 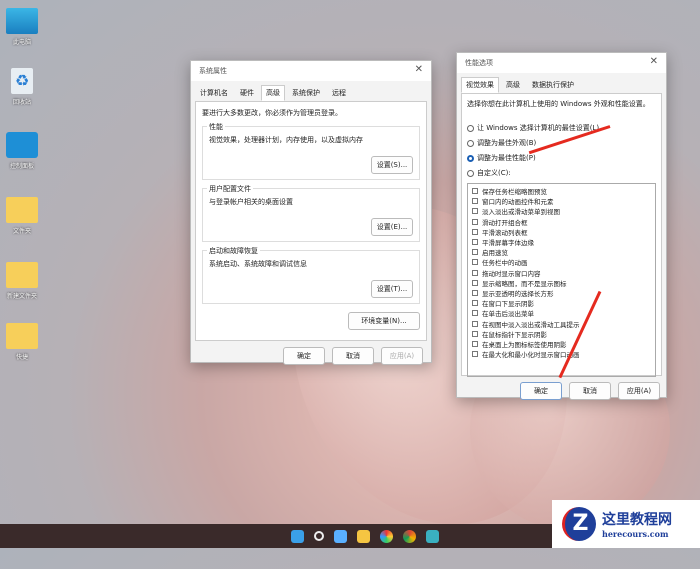 I want to click on tab-remote: 远程, so click(x=339, y=93).